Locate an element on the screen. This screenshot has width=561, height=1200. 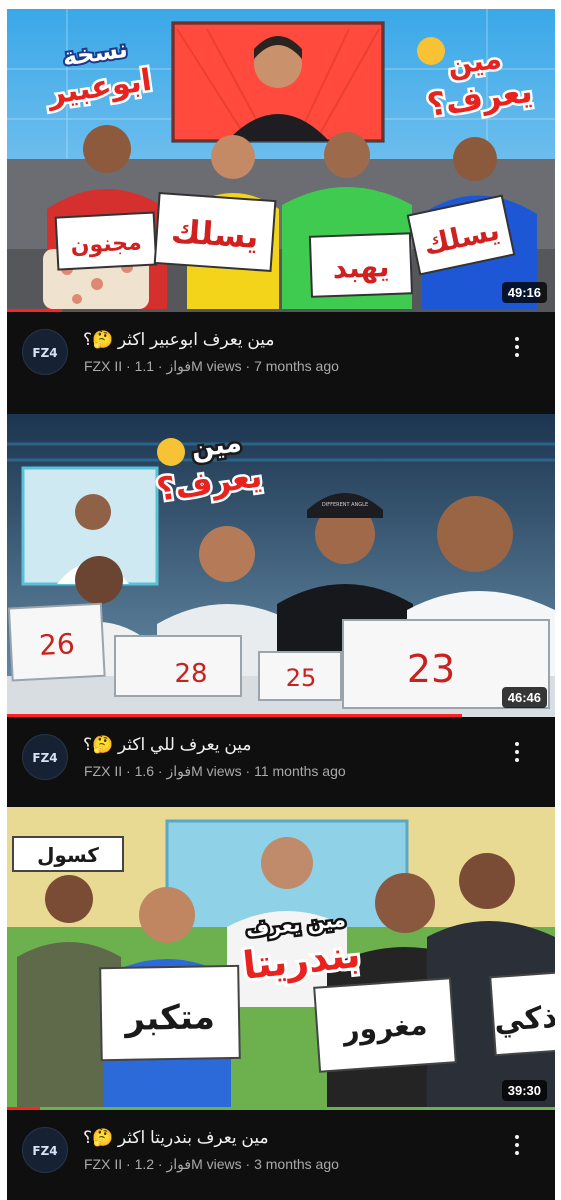
upload-age: 11 months ago is located at coordinates (300, 771).